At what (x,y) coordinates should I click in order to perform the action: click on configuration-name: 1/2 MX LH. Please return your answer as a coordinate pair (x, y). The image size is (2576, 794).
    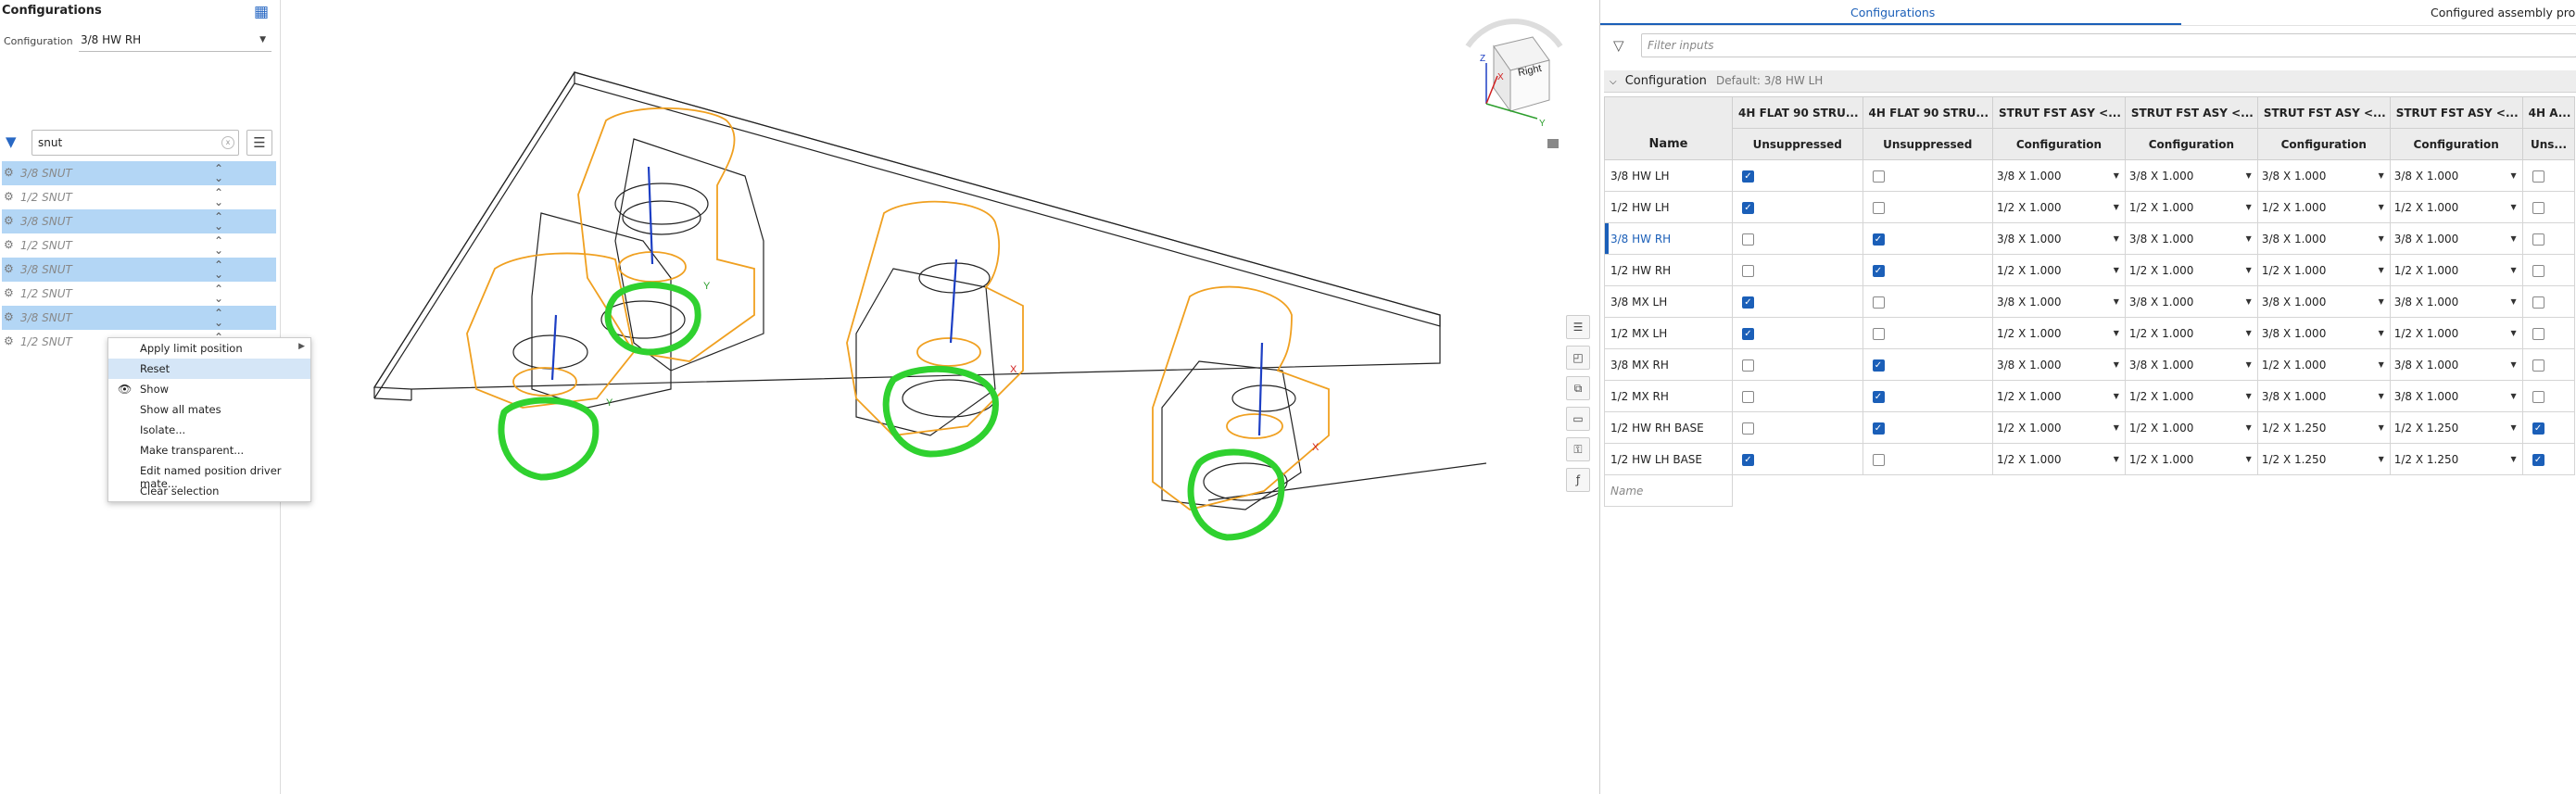
    Looking at the image, I should click on (1668, 333).